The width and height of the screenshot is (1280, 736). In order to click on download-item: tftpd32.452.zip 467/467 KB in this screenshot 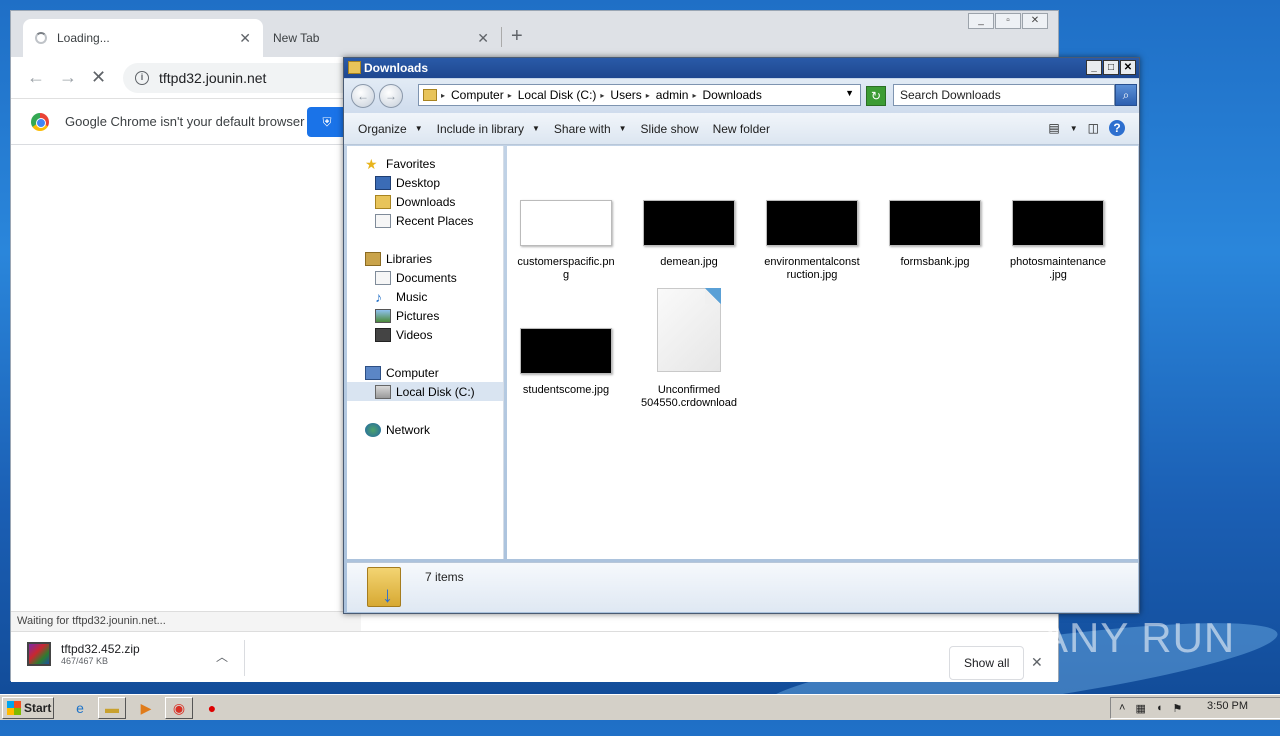, I will do `click(83, 654)`.